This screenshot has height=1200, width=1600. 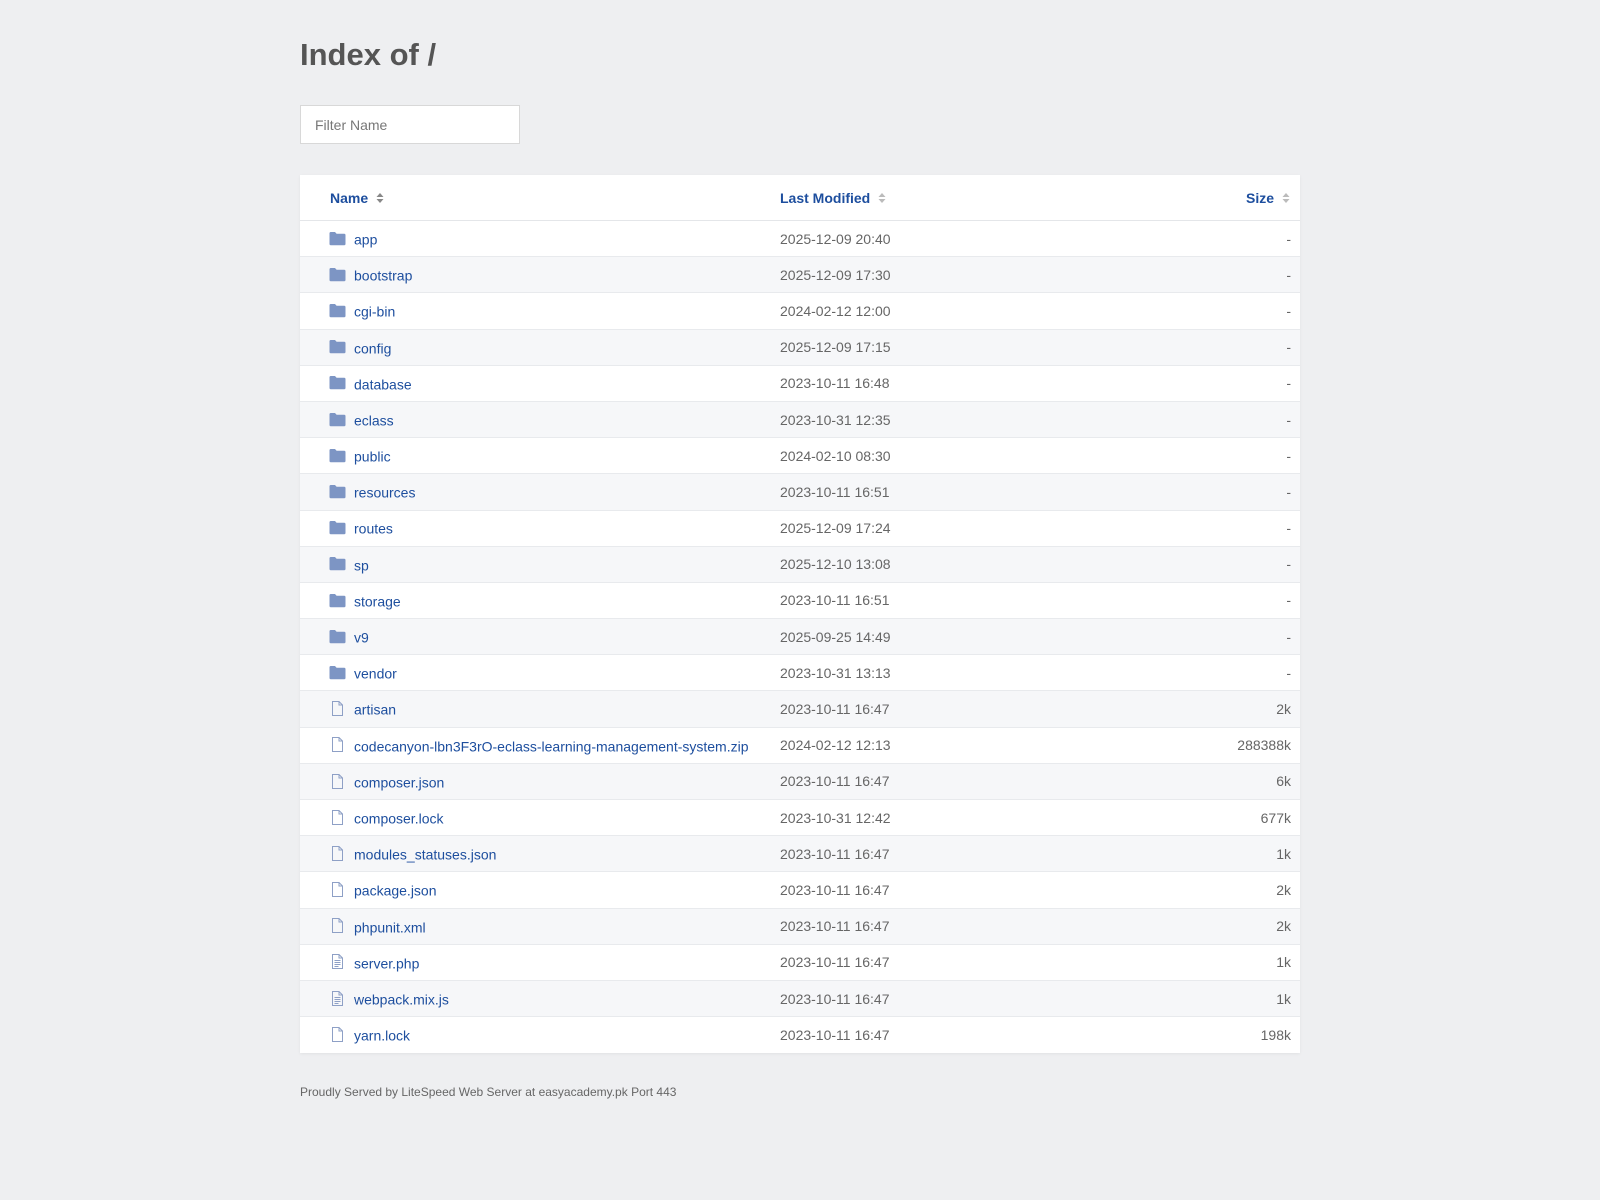 What do you see at coordinates (398, 818) in the screenshot?
I see `file-link: composer.lock` at bounding box center [398, 818].